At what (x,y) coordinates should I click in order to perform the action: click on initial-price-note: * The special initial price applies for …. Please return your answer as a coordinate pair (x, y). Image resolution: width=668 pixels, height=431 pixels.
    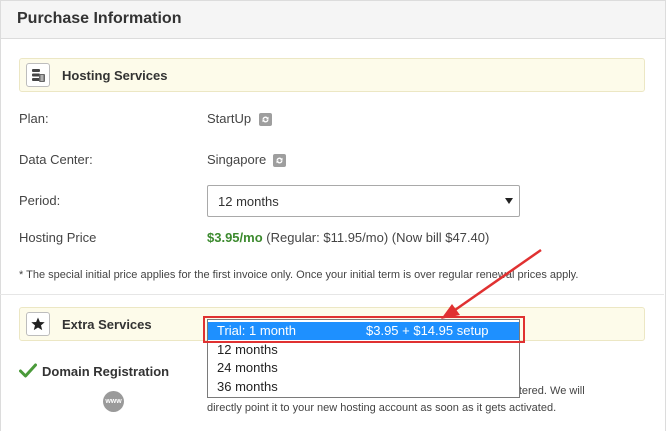
    Looking at the image, I should click on (299, 275).